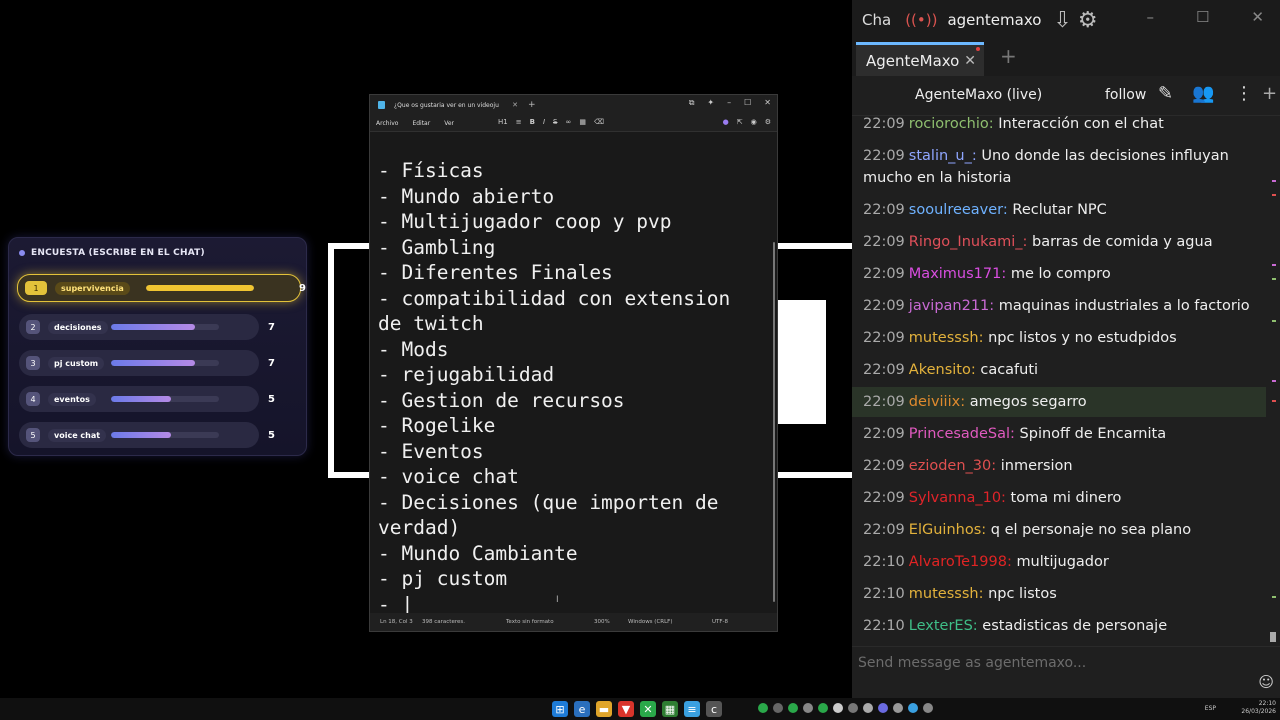  I want to click on users-icon: 👥, so click(1203, 93).